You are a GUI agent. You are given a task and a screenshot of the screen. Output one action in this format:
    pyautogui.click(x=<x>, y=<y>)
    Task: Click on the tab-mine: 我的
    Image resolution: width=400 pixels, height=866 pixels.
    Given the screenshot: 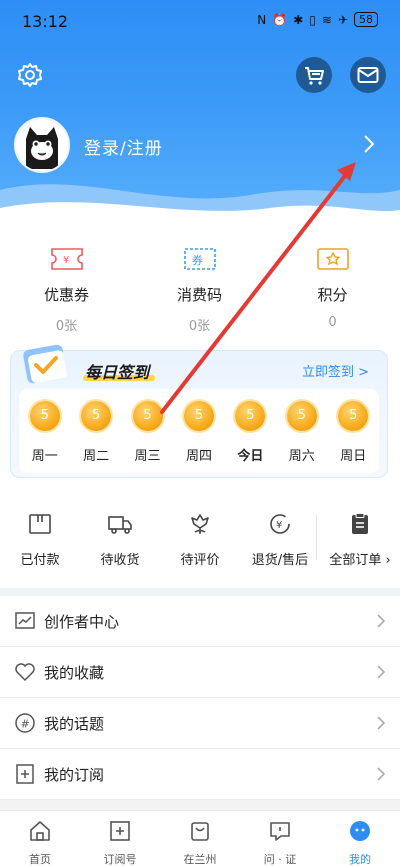 What is the action you would take?
    pyautogui.click(x=360, y=838)
    